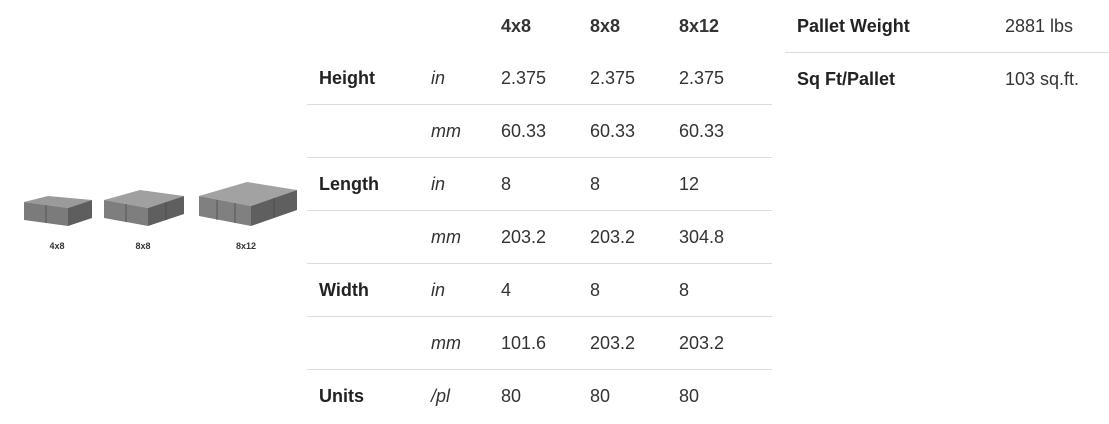 The width and height of the screenshot is (1109, 424). I want to click on row-label: Length, so click(369, 184).